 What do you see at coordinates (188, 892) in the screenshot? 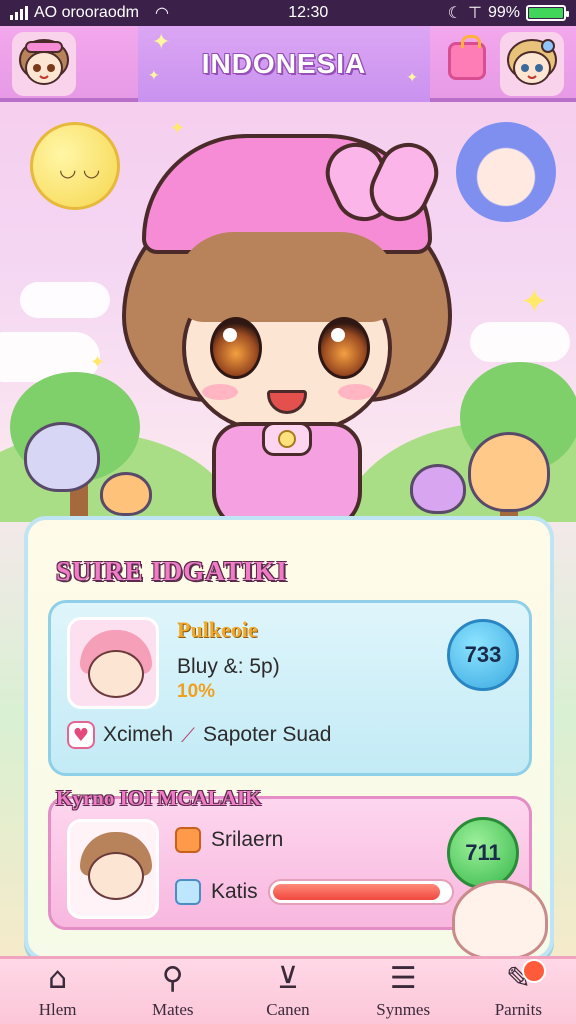
I see `water-icon` at bounding box center [188, 892].